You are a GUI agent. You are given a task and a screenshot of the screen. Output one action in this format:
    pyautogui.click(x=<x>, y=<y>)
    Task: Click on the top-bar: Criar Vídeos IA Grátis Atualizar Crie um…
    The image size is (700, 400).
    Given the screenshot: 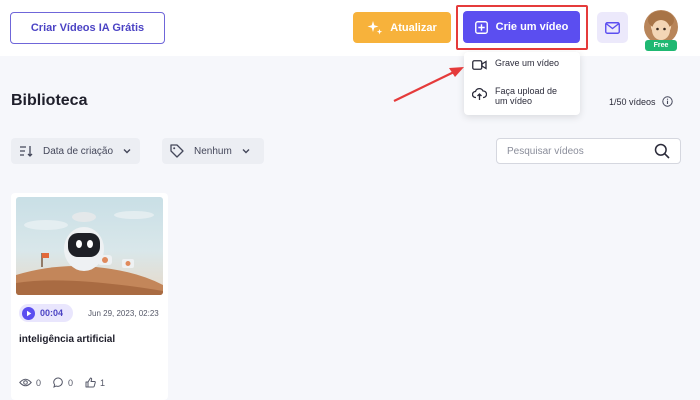 What is the action you would take?
    pyautogui.click(x=350, y=28)
    